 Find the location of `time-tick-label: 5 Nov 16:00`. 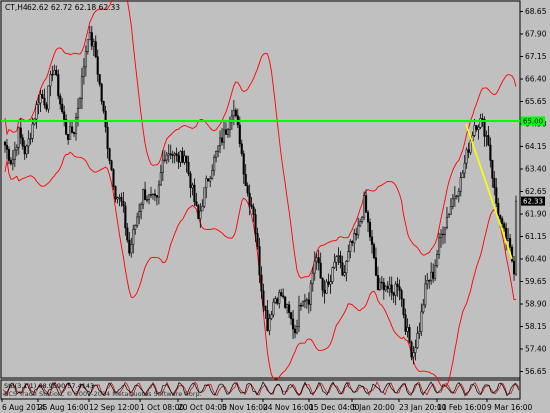

time-tick-label: 5 Nov 16:00 is located at coordinates (245, 407).